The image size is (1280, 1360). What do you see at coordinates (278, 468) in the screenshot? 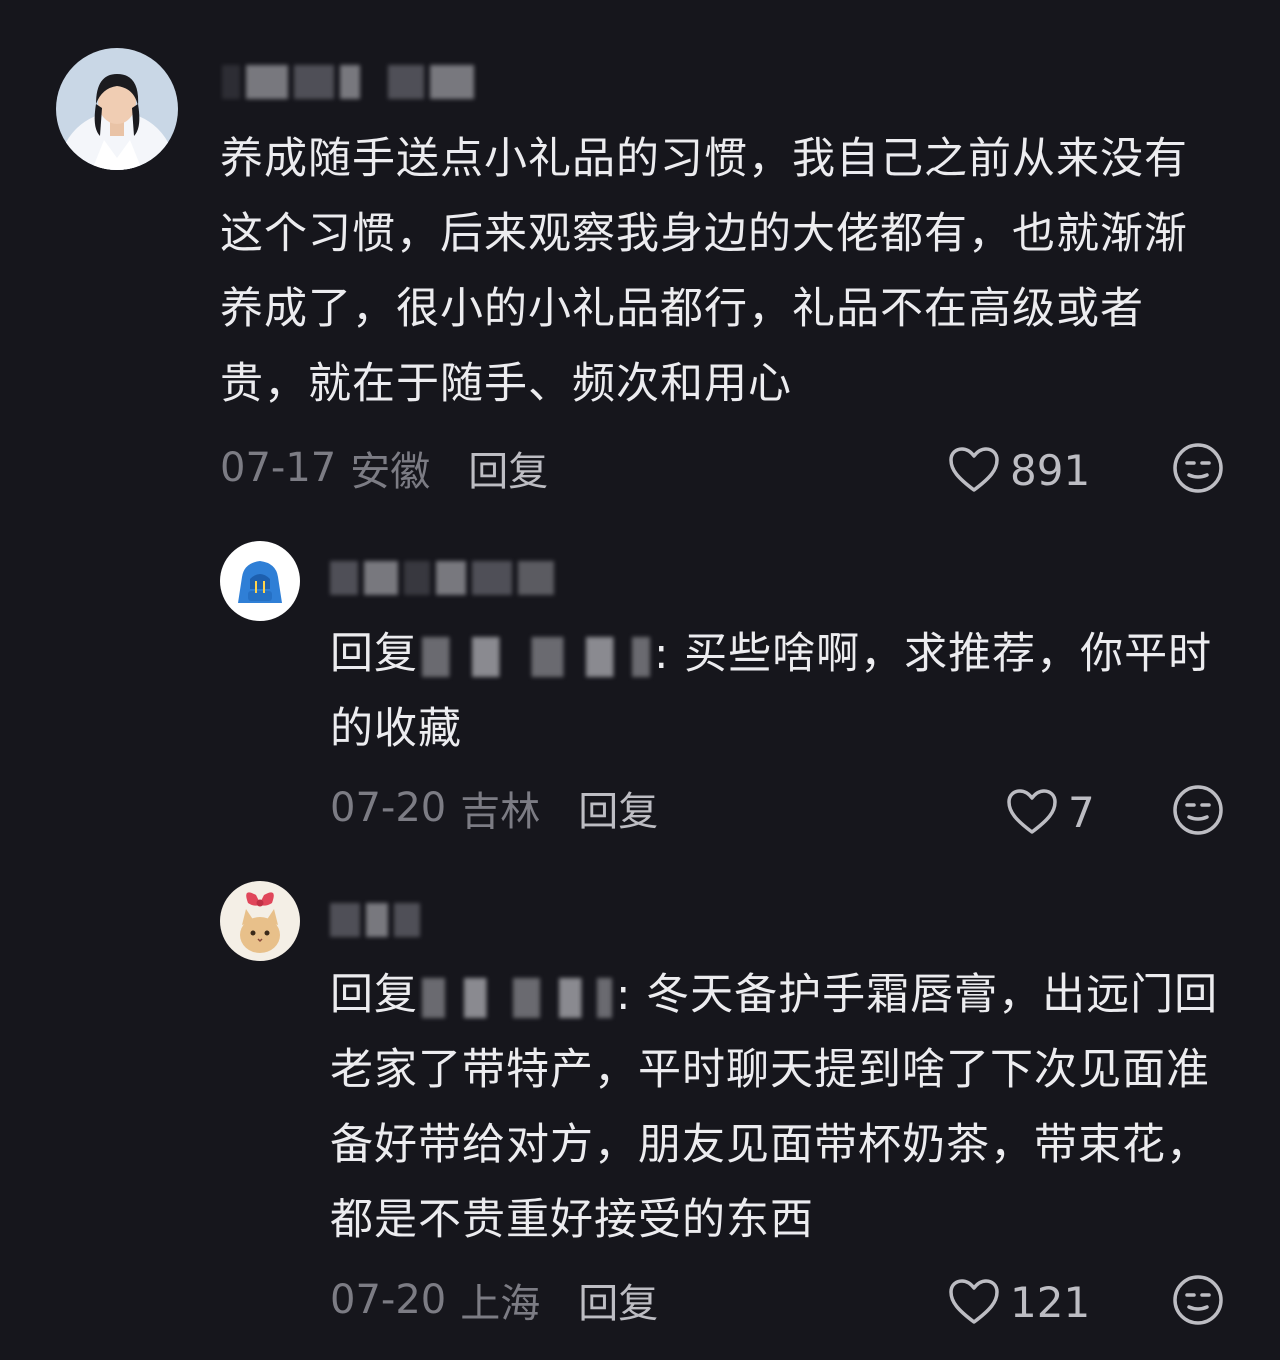
I see `comment-date: 07-17` at bounding box center [278, 468].